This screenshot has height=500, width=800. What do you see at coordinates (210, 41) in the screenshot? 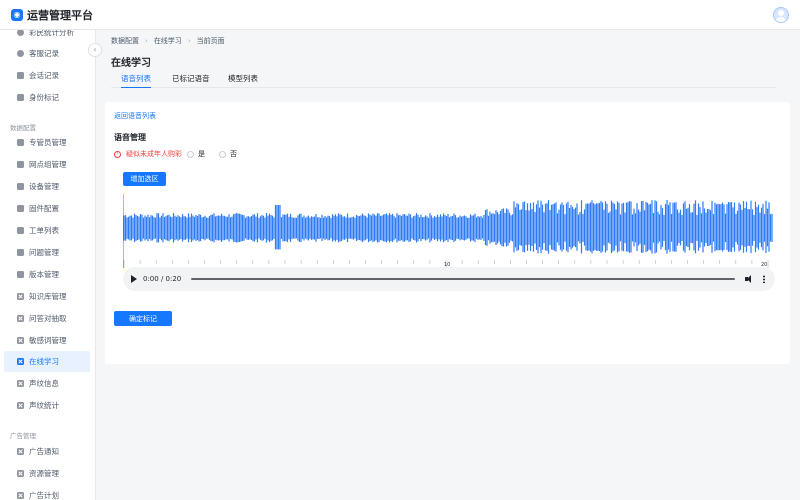
I see `breadcrumb-current: 当前页面` at bounding box center [210, 41].